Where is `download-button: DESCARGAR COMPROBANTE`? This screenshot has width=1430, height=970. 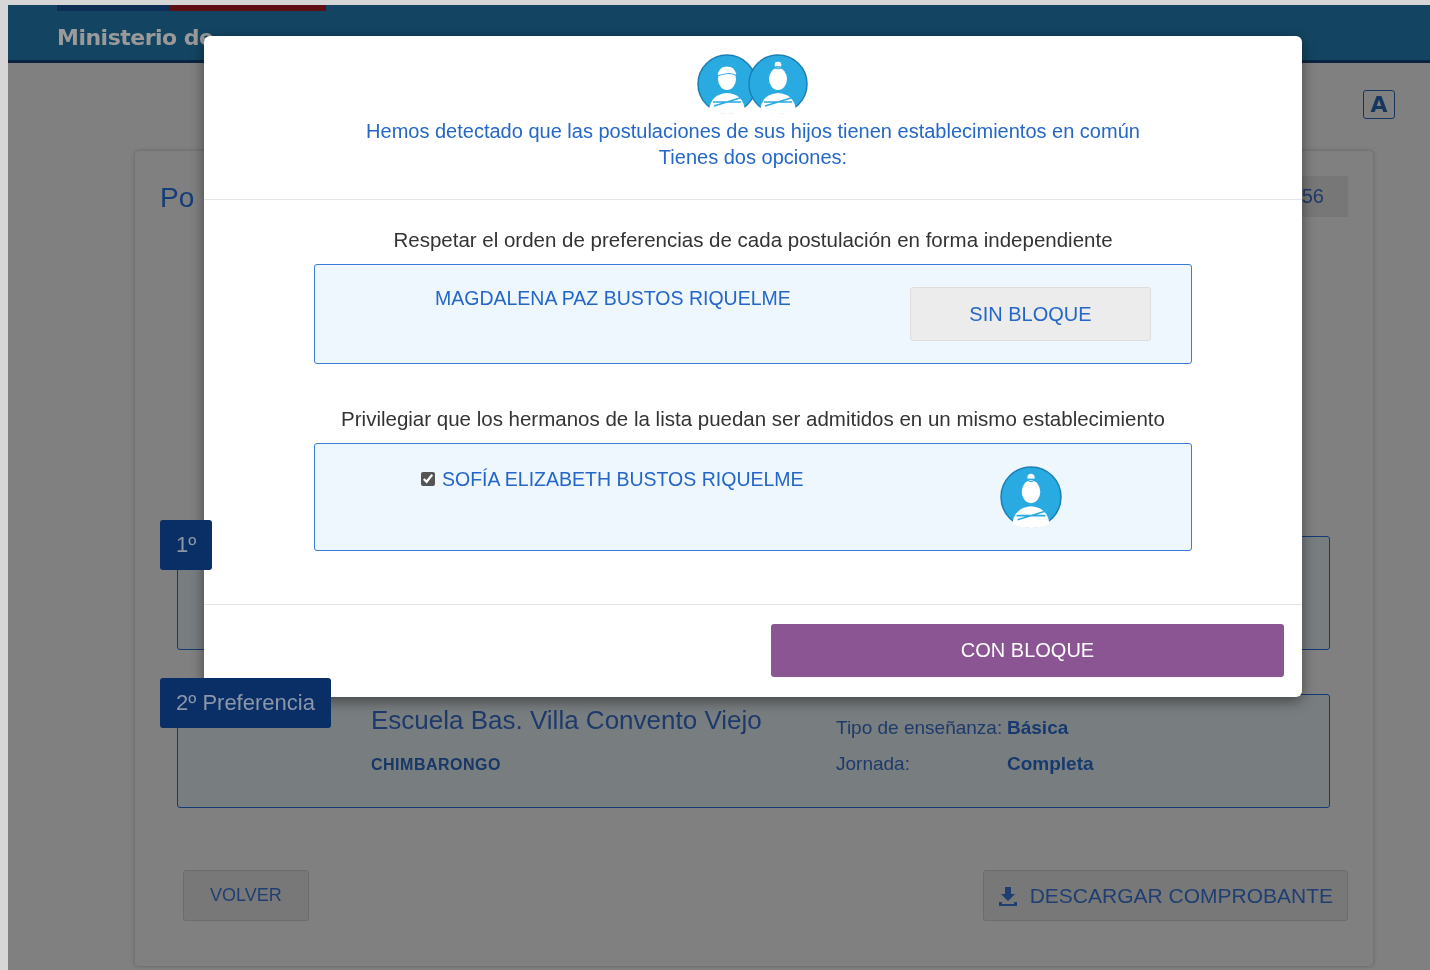 download-button: DESCARGAR COMPROBANTE is located at coordinates (1165, 895).